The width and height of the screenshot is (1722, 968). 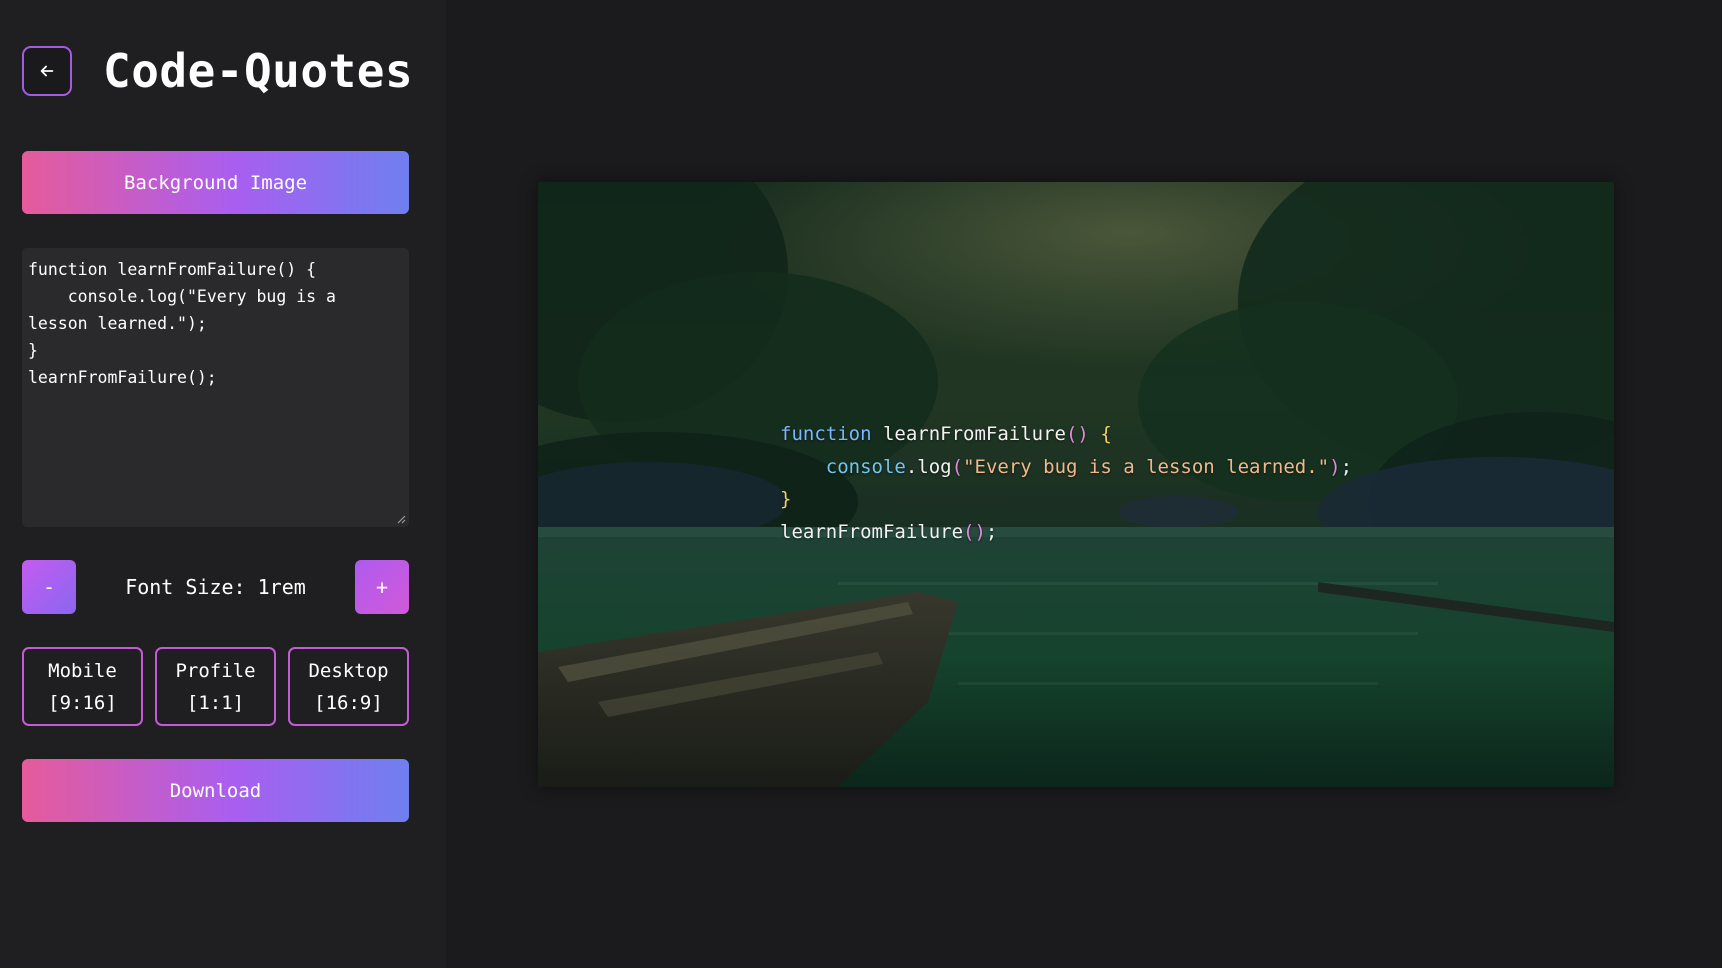 I want to click on code-line: learnFromFailure();, so click(x=1066, y=532).